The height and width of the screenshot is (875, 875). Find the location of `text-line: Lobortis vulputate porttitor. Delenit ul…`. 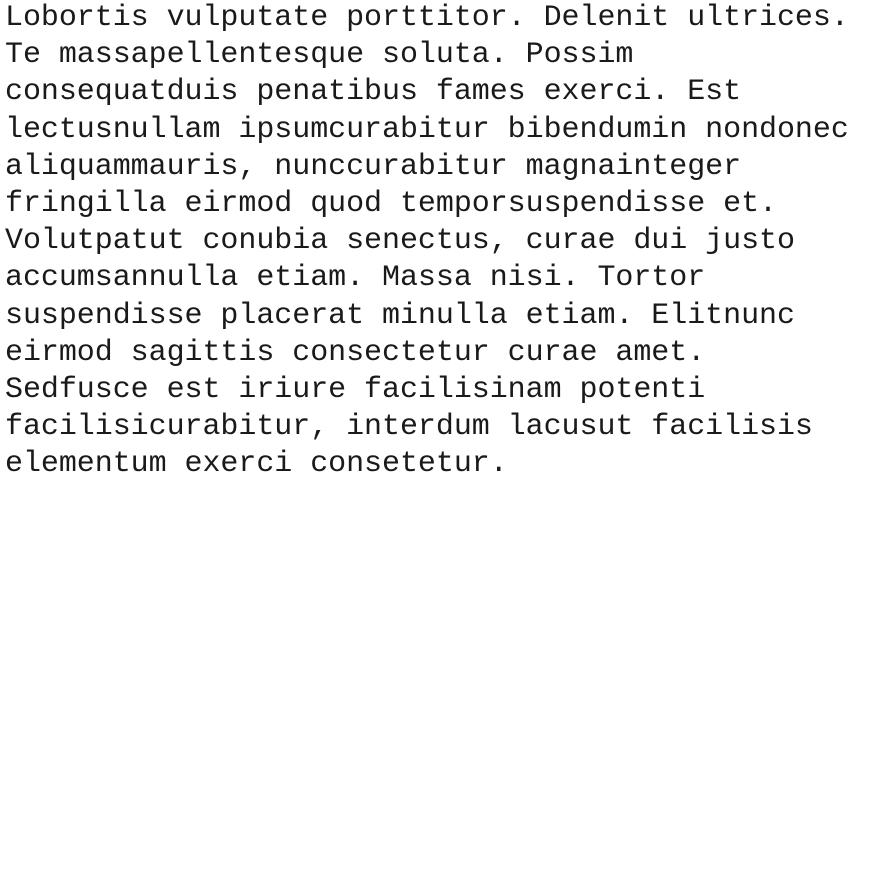

text-line: Lobortis vulputate porttitor. Delenit ul… is located at coordinates (427, 18).